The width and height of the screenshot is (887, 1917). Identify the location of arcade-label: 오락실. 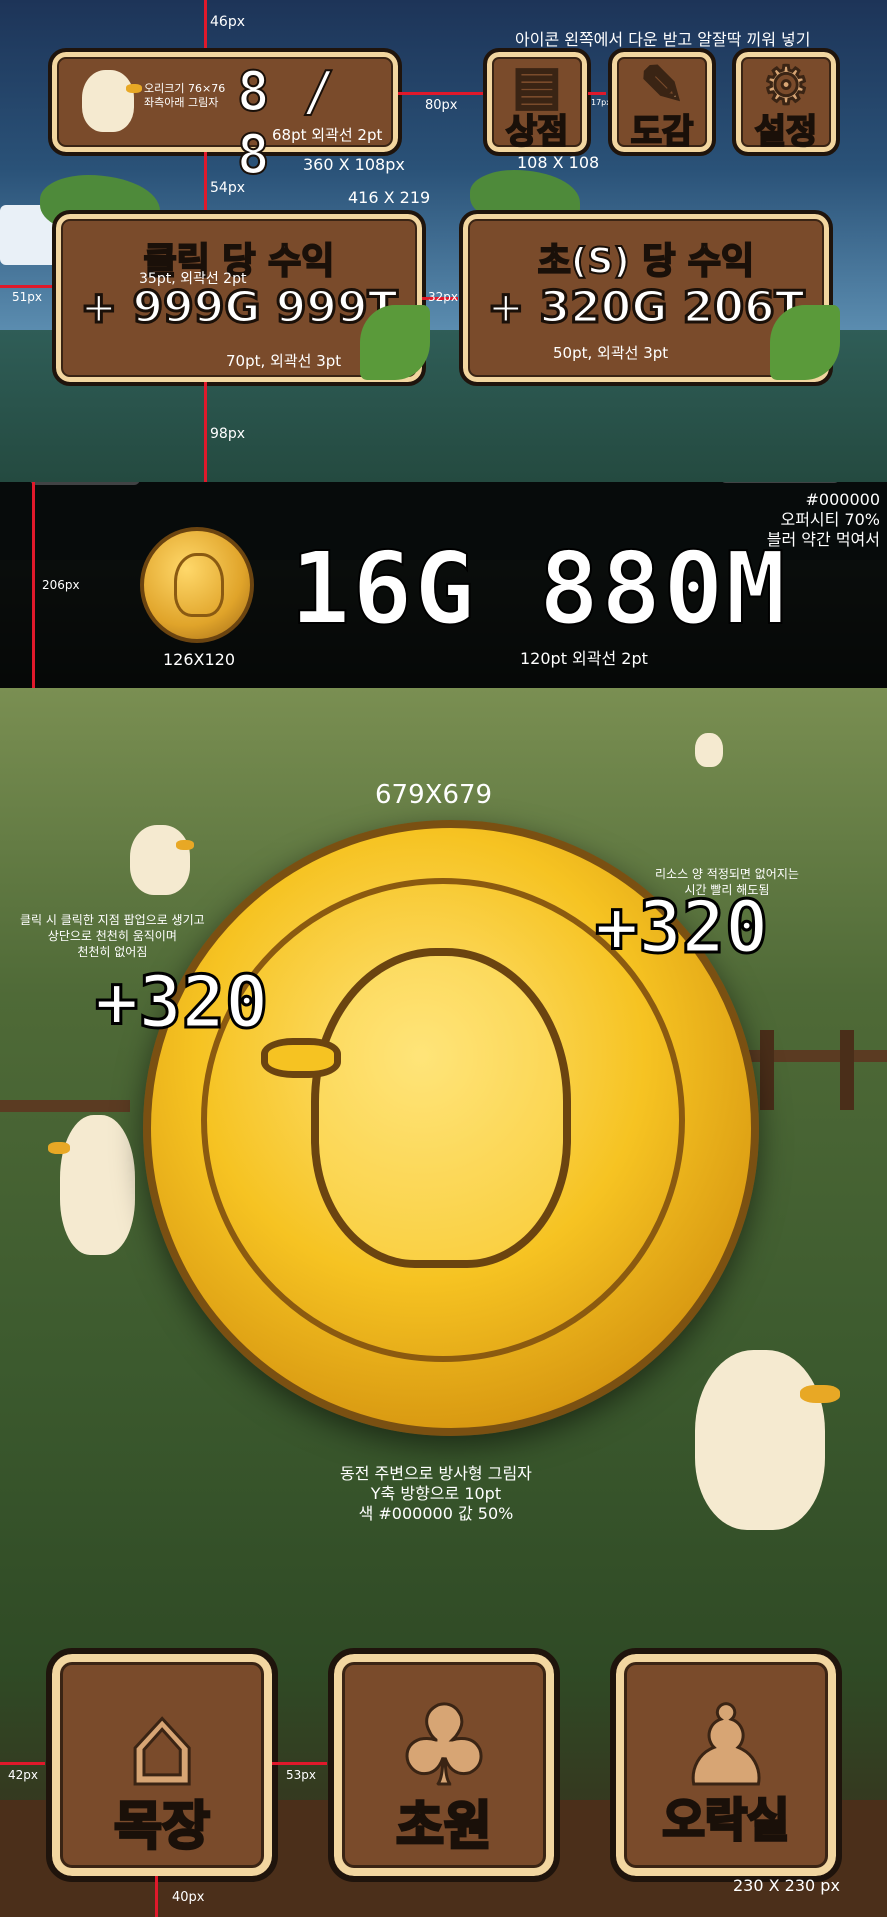
(726, 1820).